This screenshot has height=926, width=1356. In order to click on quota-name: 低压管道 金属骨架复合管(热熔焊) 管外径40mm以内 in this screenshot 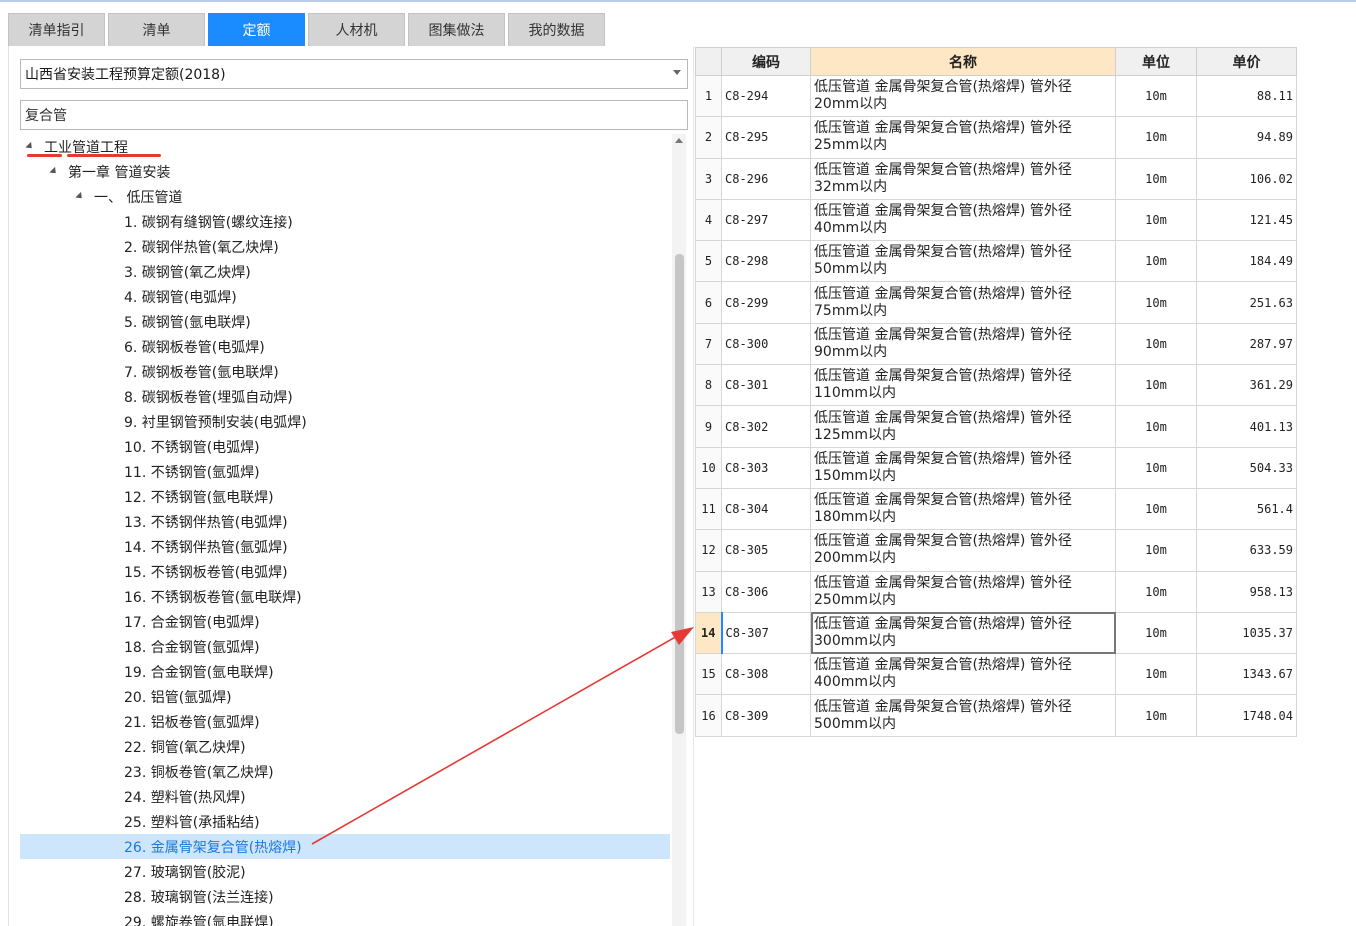, I will do `click(963, 220)`.